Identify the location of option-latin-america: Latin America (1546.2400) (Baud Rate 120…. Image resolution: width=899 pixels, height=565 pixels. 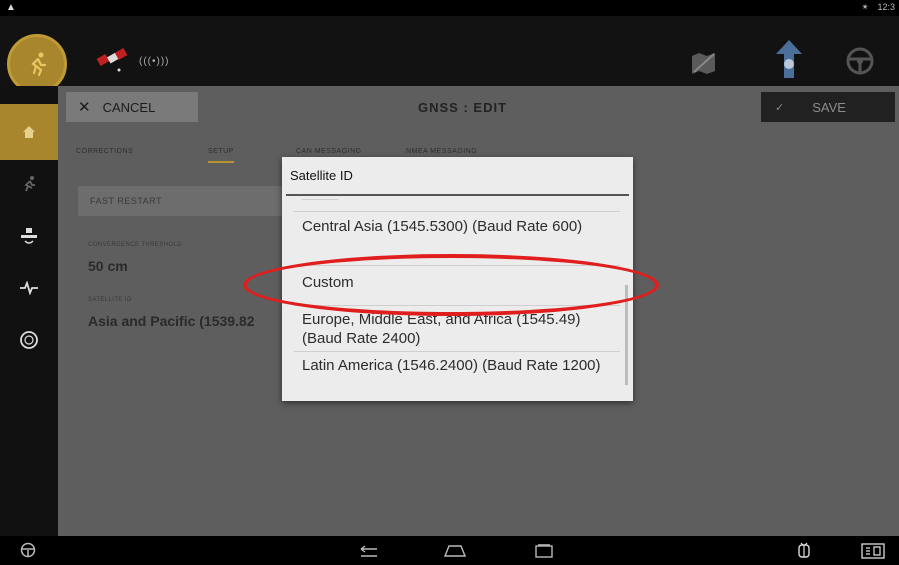
(457, 365).